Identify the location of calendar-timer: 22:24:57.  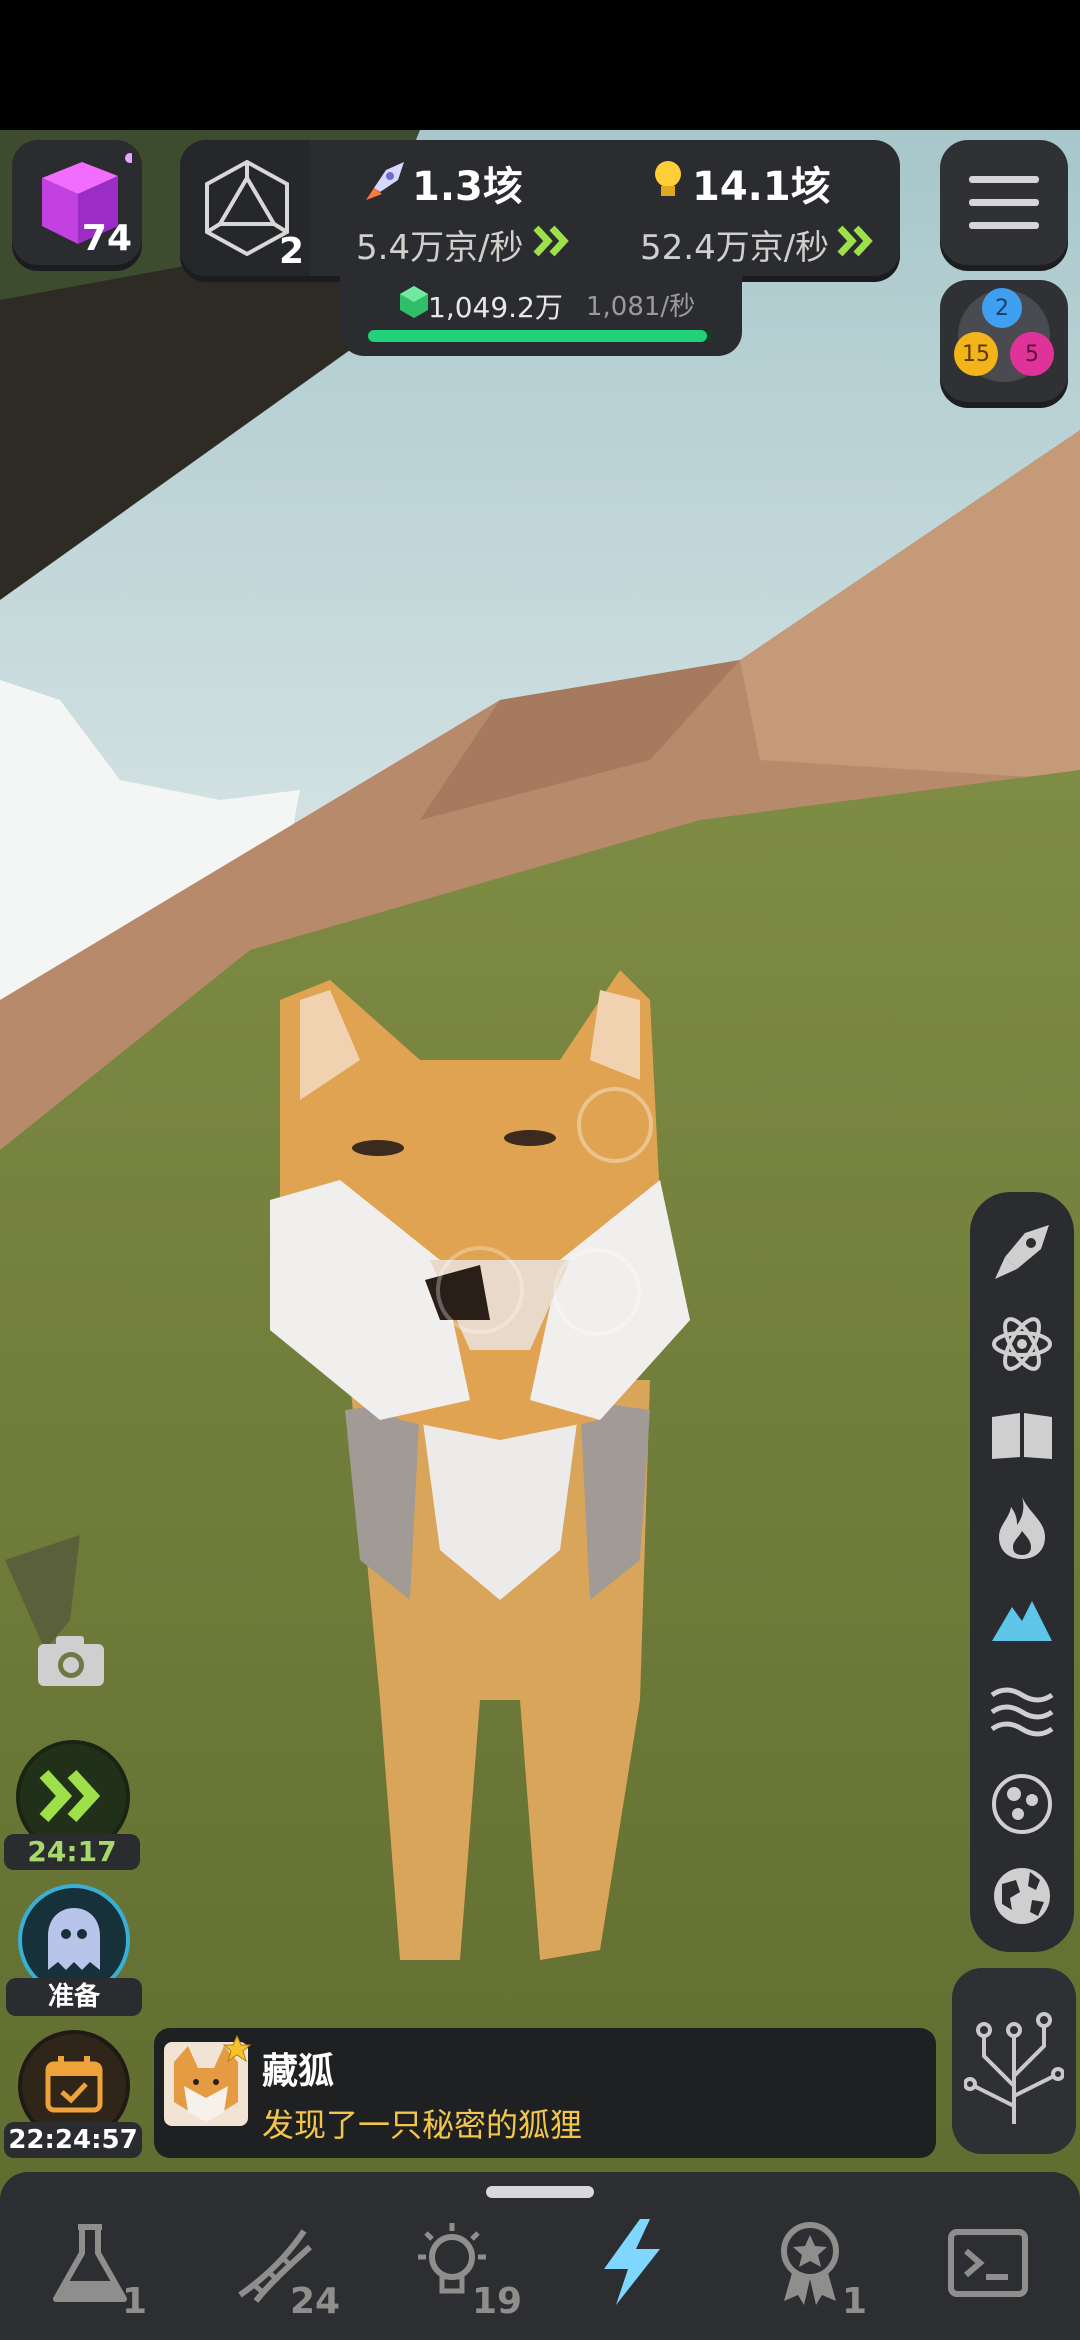
(73, 2140).